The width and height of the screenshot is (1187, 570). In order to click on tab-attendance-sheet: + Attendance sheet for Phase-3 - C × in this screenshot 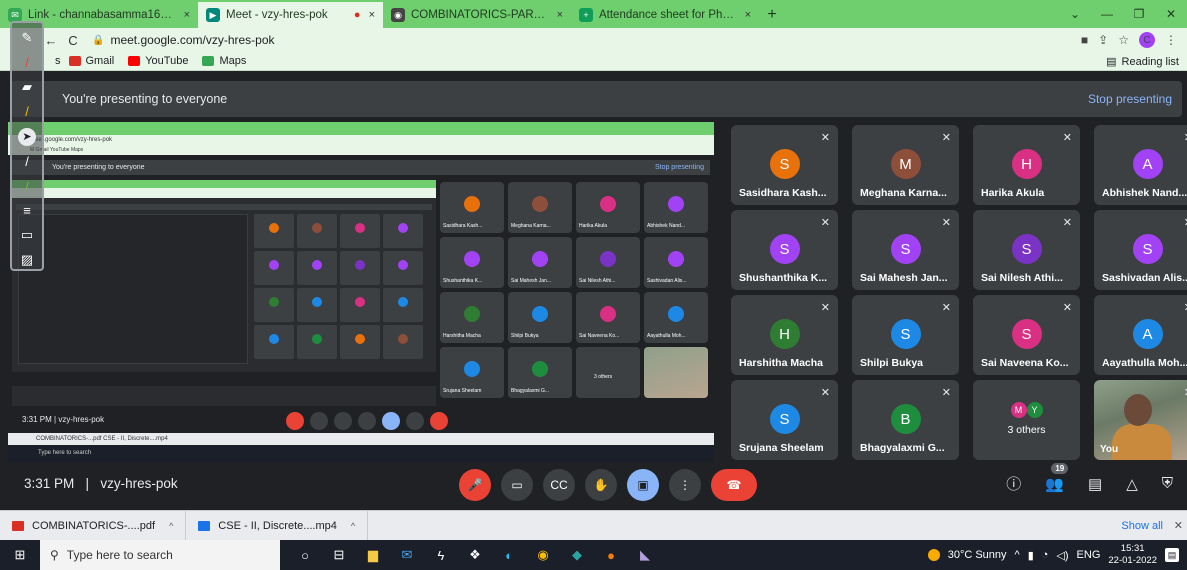, I will do `click(665, 15)`.